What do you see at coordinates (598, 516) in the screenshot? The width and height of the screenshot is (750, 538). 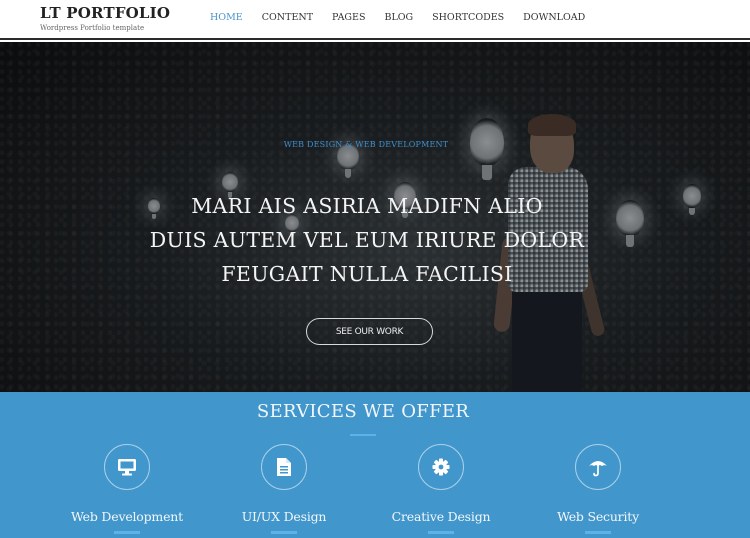 I see `service-label: Web Security` at bounding box center [598, 516].